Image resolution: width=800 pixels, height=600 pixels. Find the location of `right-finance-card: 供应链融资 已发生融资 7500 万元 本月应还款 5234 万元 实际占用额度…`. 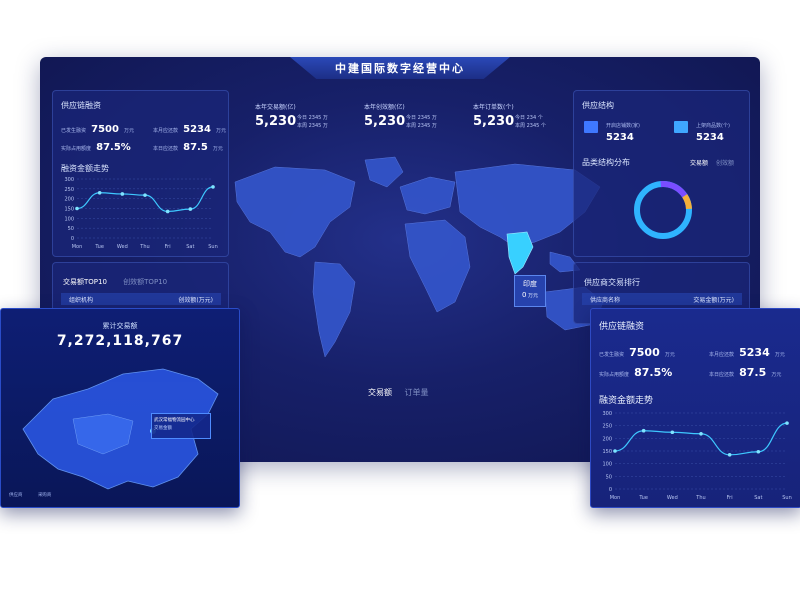

right-finance-card: 供应链融资 已发生融资 7500 万元 本月应还款 5234 万元 实际占用额度… is located at coordinates (695, 408).